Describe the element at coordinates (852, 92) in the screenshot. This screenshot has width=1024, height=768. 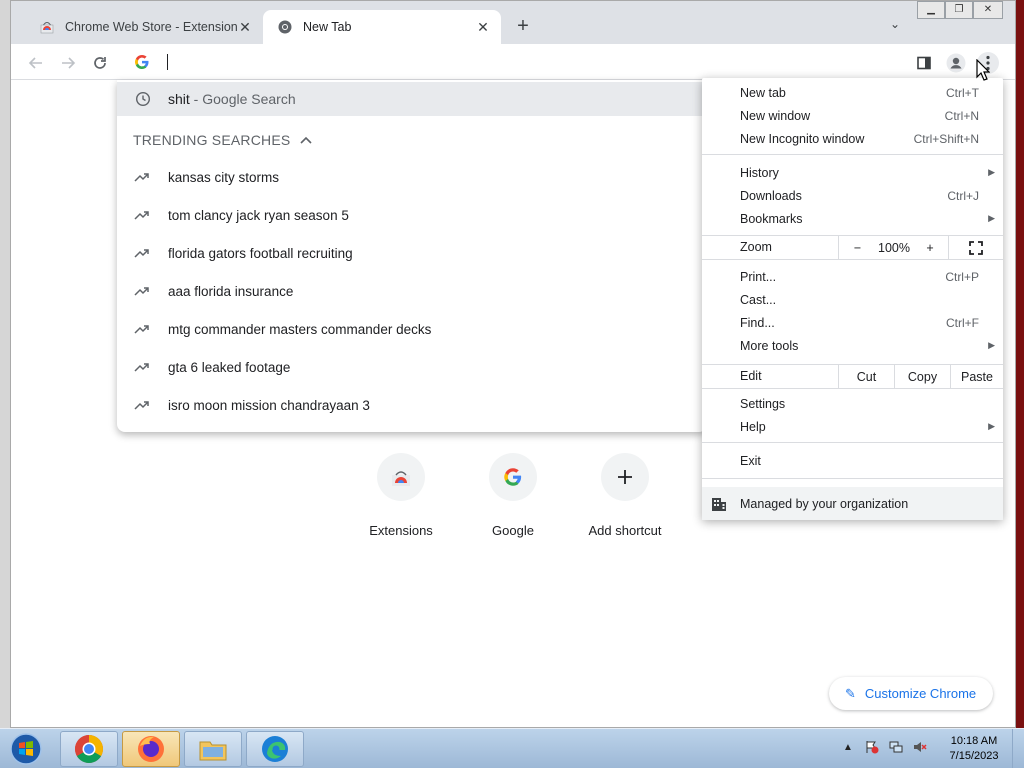
I see `menu-item-new-tab: New tab Ctrl+T` at that location.